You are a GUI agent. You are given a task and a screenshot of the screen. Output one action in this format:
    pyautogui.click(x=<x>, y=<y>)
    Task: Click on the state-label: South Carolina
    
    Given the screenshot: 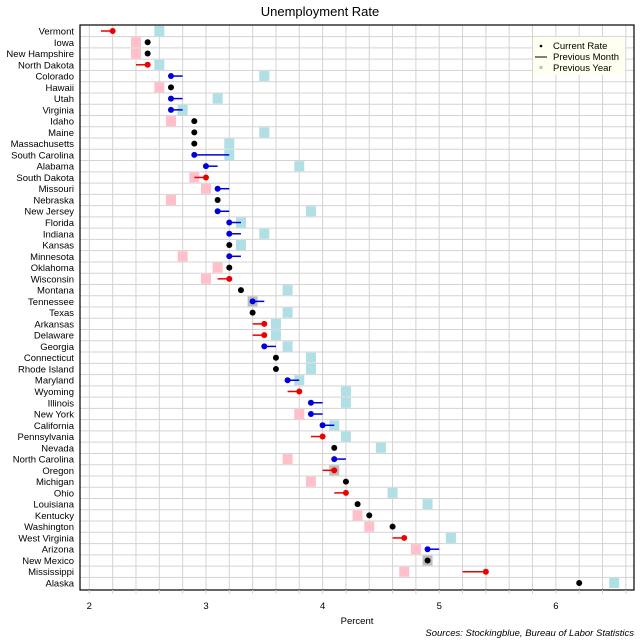 What is the action you would take?
    pyautogui.click(x=43, y=155)
    